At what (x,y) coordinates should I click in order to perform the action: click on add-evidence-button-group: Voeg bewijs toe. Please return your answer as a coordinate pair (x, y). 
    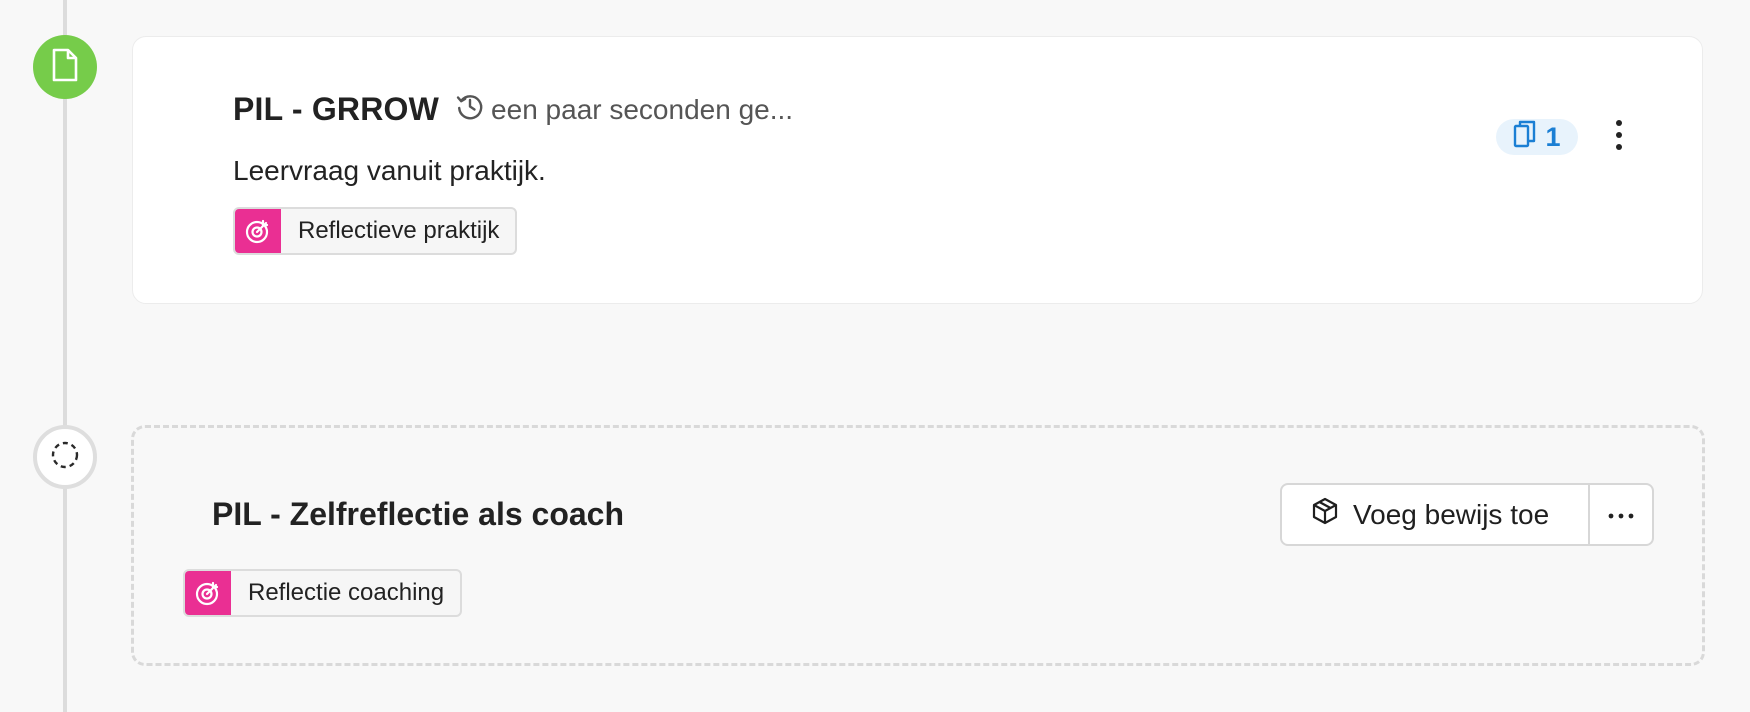
    Looking at the image, I should click on (1467, 514).